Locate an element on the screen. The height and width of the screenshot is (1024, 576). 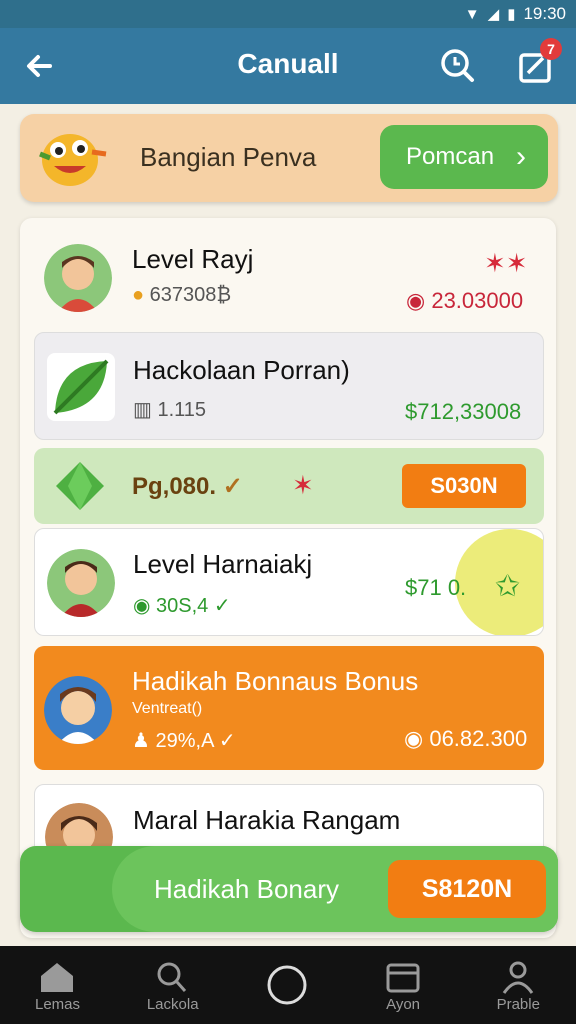
circle-home-icon is located at coordinates (287, 985).